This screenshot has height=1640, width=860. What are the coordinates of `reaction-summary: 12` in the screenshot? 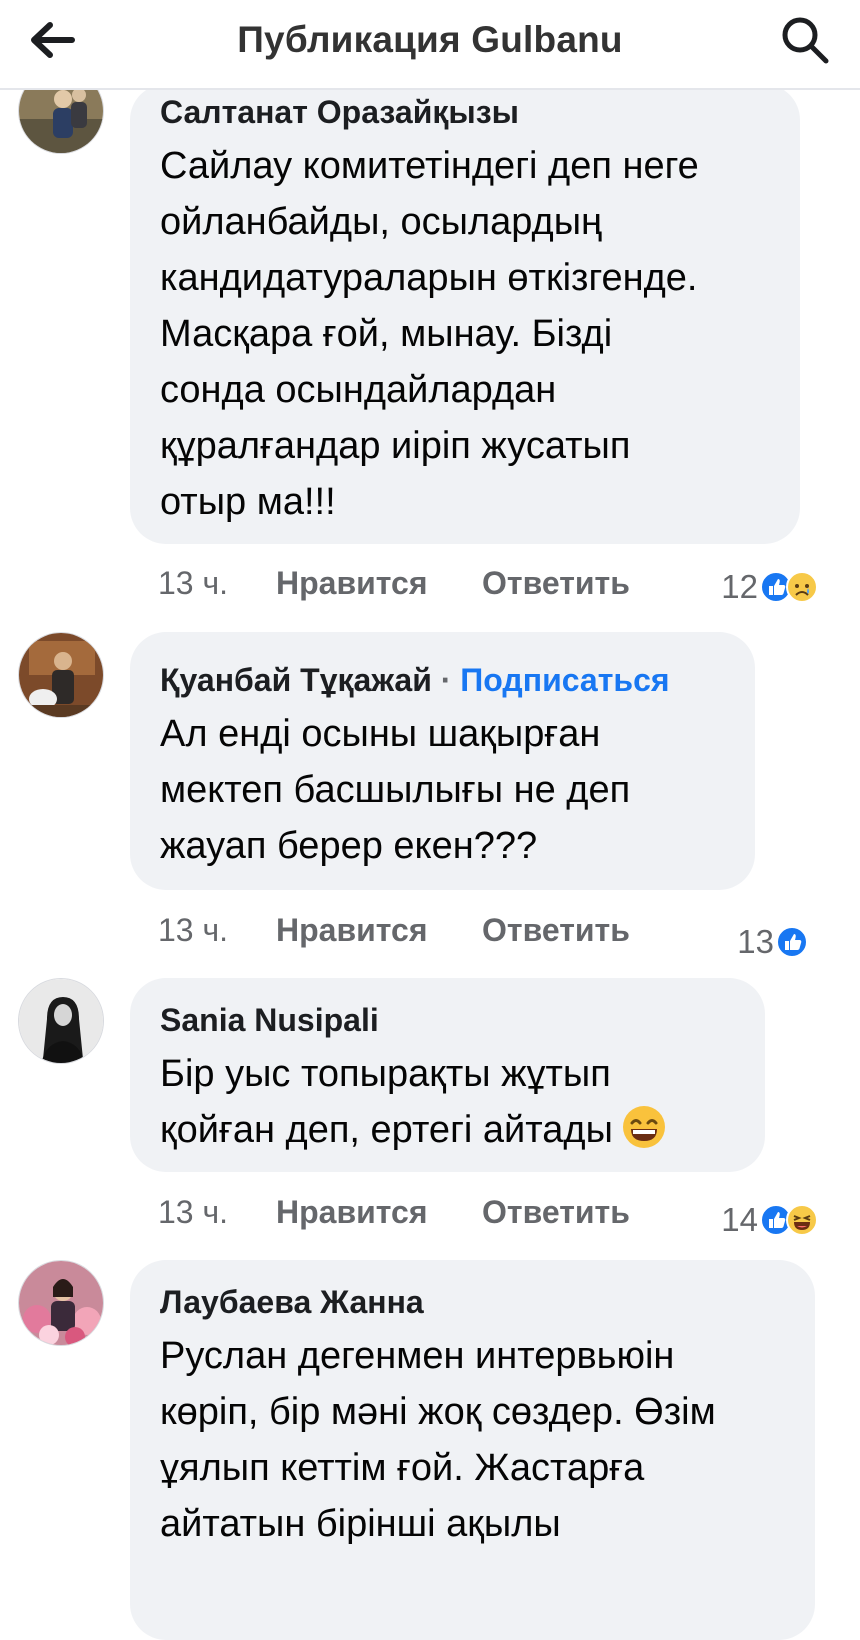 It's located at (769, 587).